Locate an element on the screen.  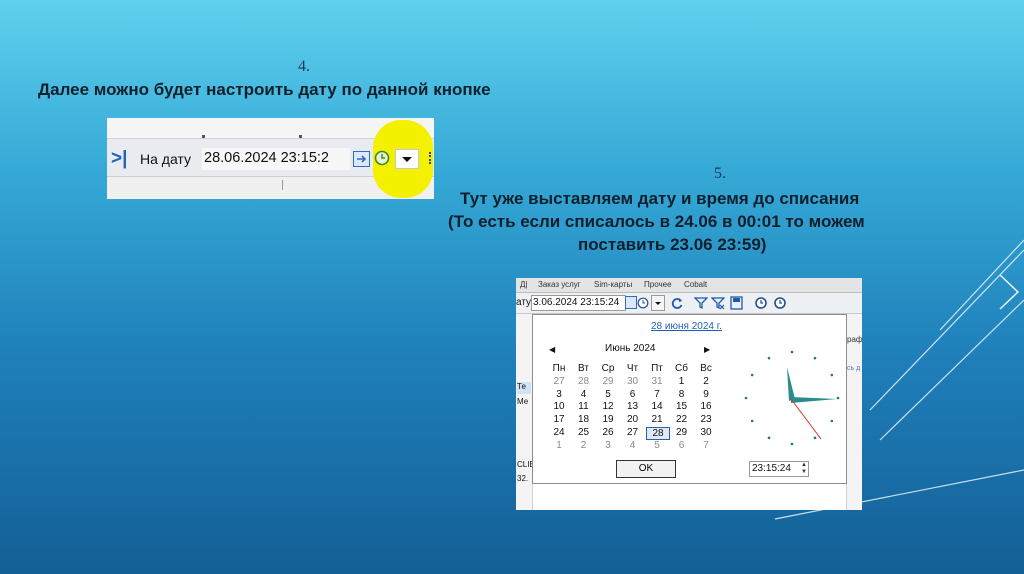
history-icon is located at coordinates (761, 305).